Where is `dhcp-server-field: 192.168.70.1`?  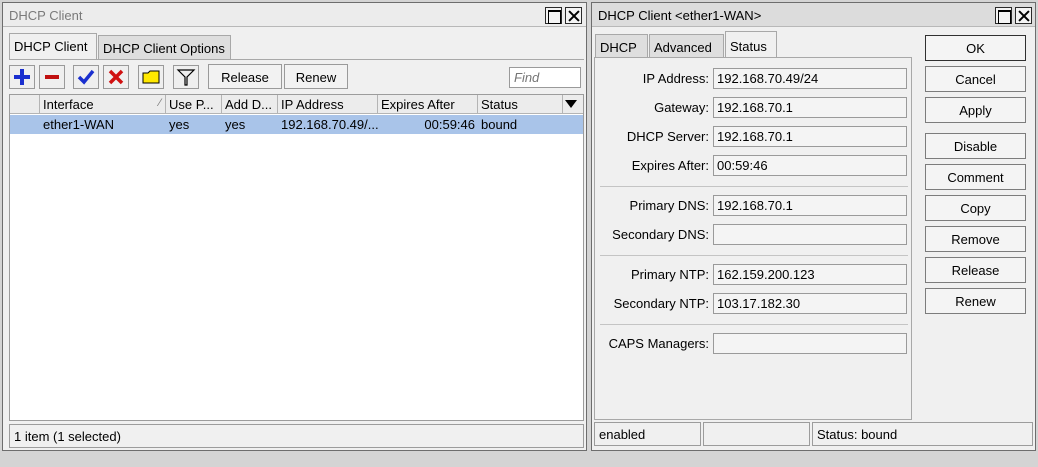
dhcp-server-field: 192.168.70.1 is located at coordinates (810, 136).